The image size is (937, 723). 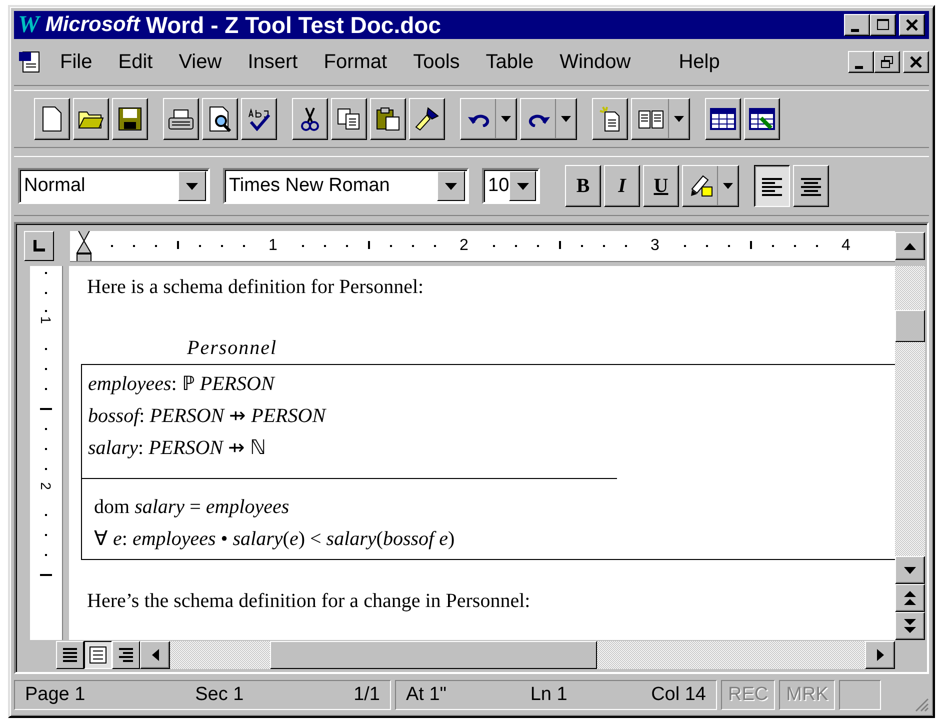 I want to click on resize-grip-icon, so click(x=921, y=704).